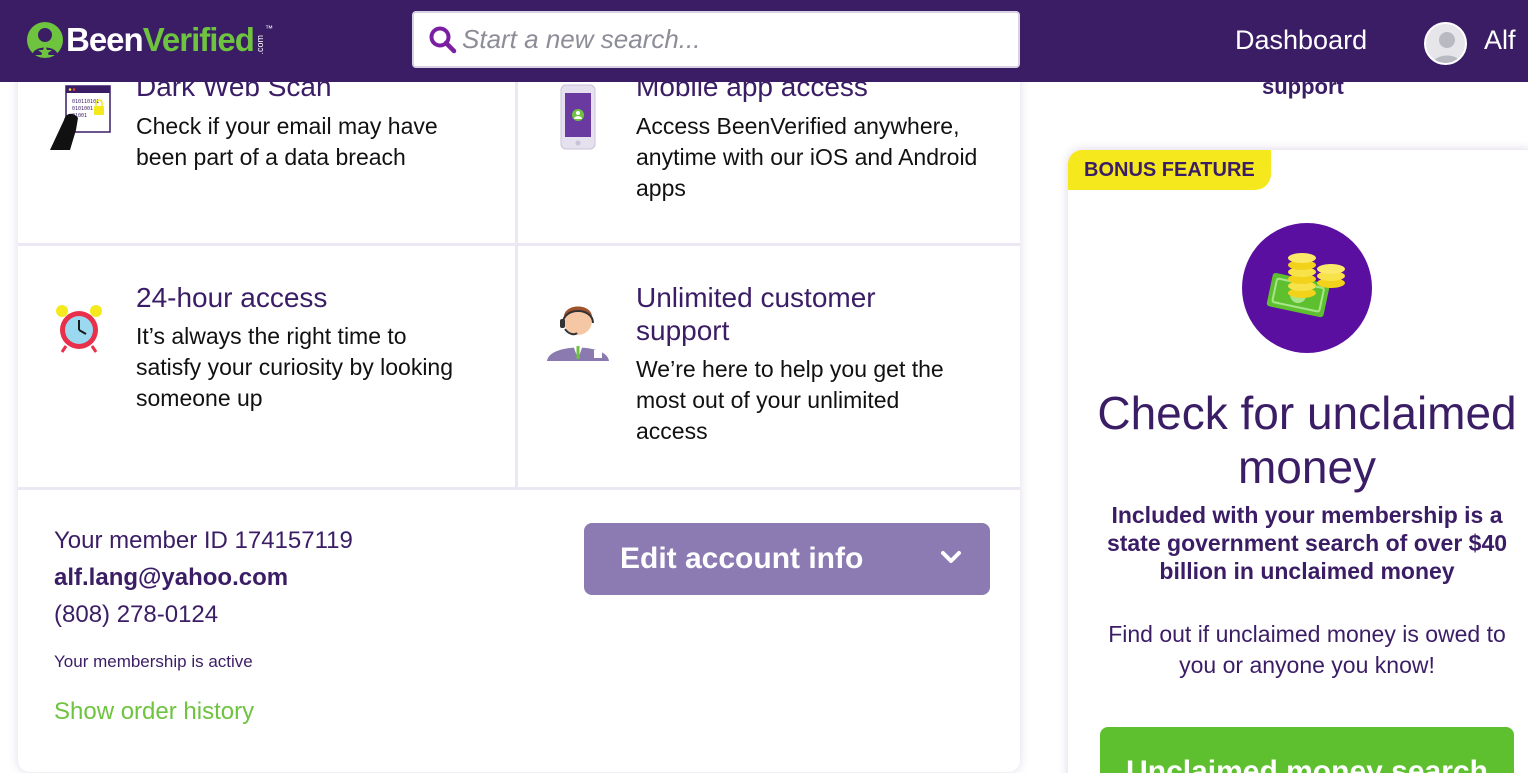  I want to click on bonus-feature-badge: BONUS FEATURE, so click(1169, 170).